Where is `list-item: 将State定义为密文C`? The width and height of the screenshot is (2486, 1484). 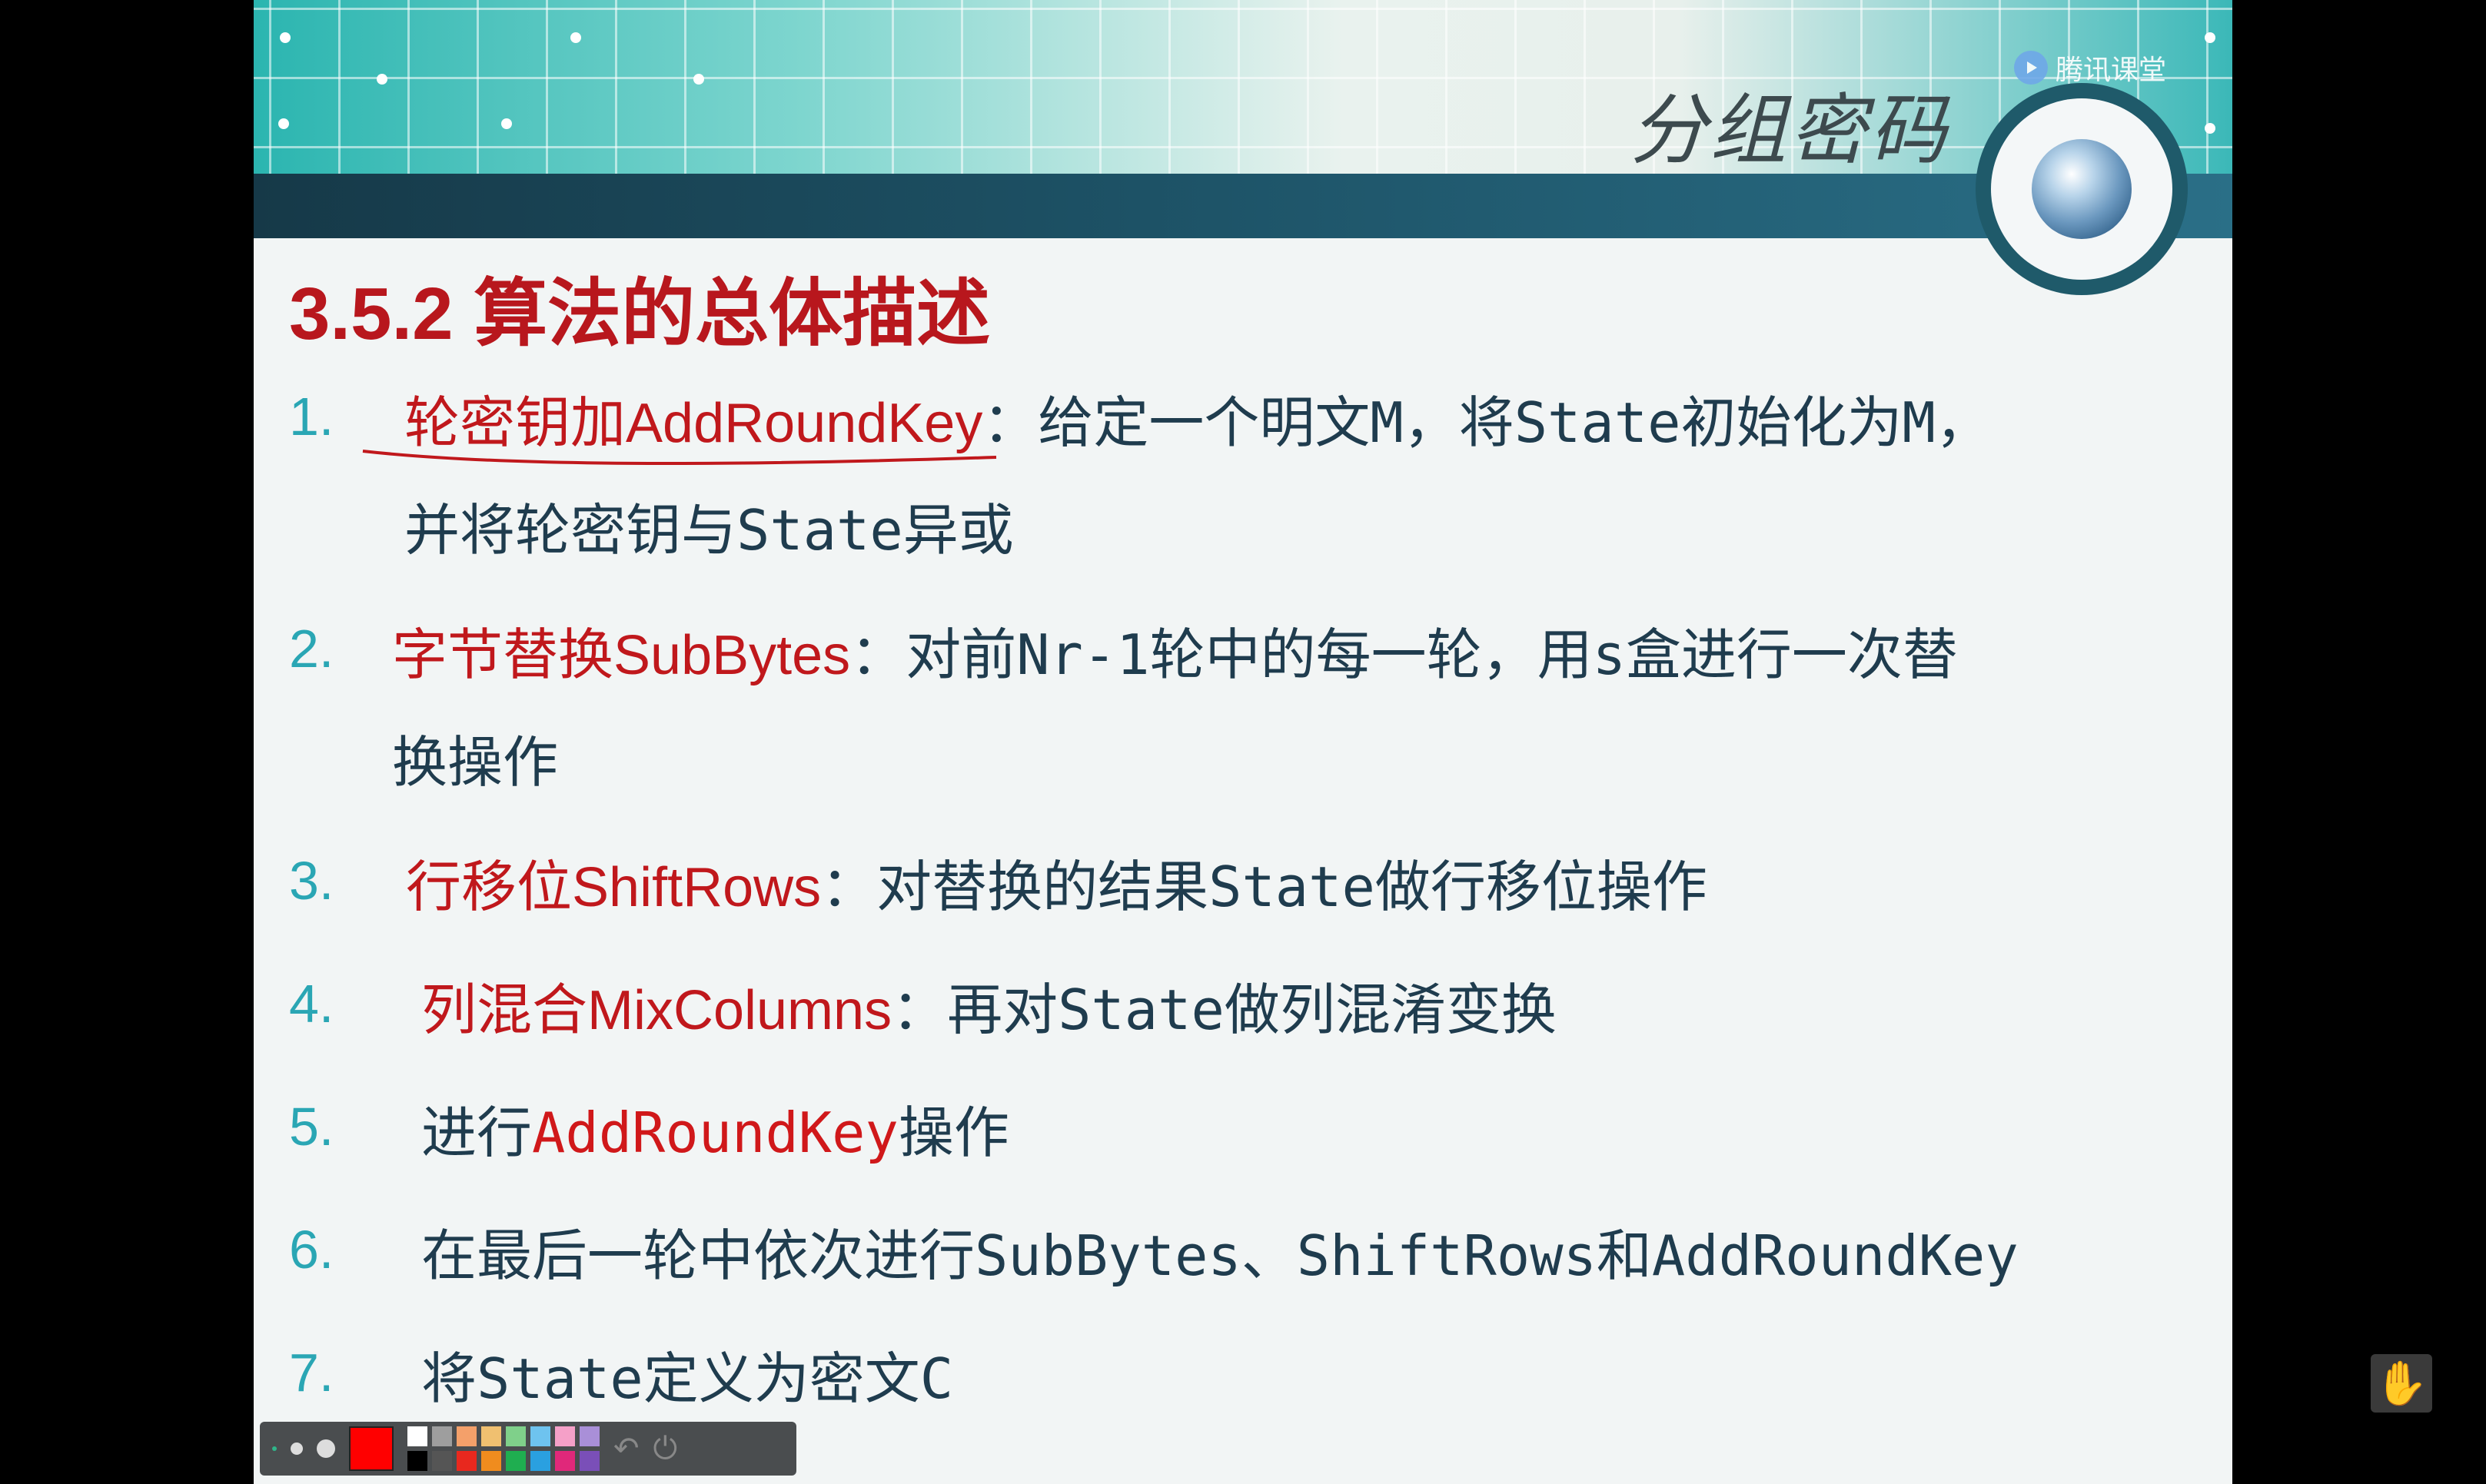 list-item: 将State定义为密文C is located at coordinates (687, 1378).